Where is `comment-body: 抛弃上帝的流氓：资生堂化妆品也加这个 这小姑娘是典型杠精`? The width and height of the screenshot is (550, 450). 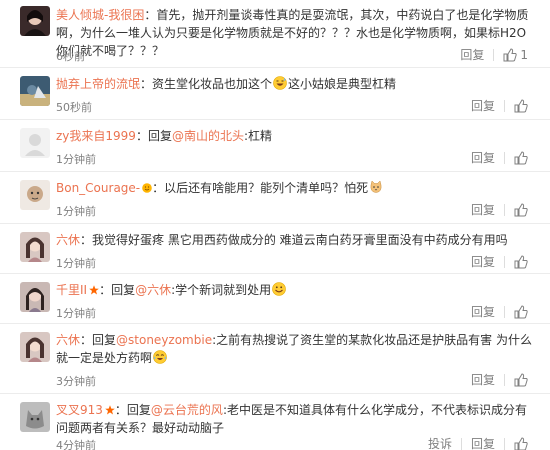
comment-body: 抛弃上帝的流氓：资生堂化妆品也加这个 这小姑娘是典型杠精 is located at coordinates (296, 84).